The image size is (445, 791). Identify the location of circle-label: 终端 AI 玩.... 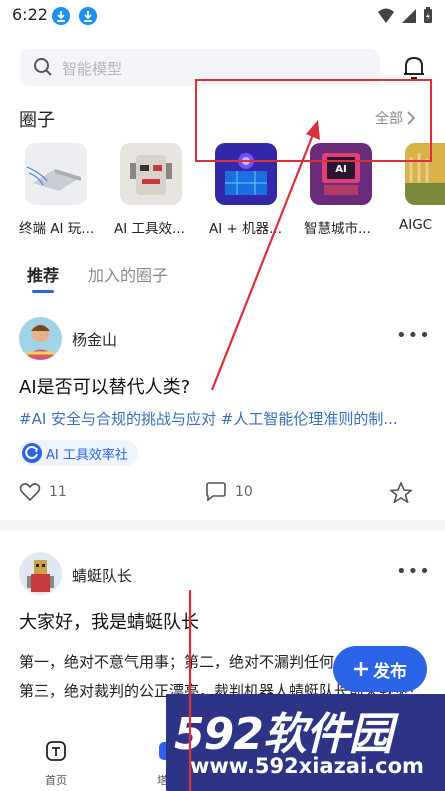
(57, 229).